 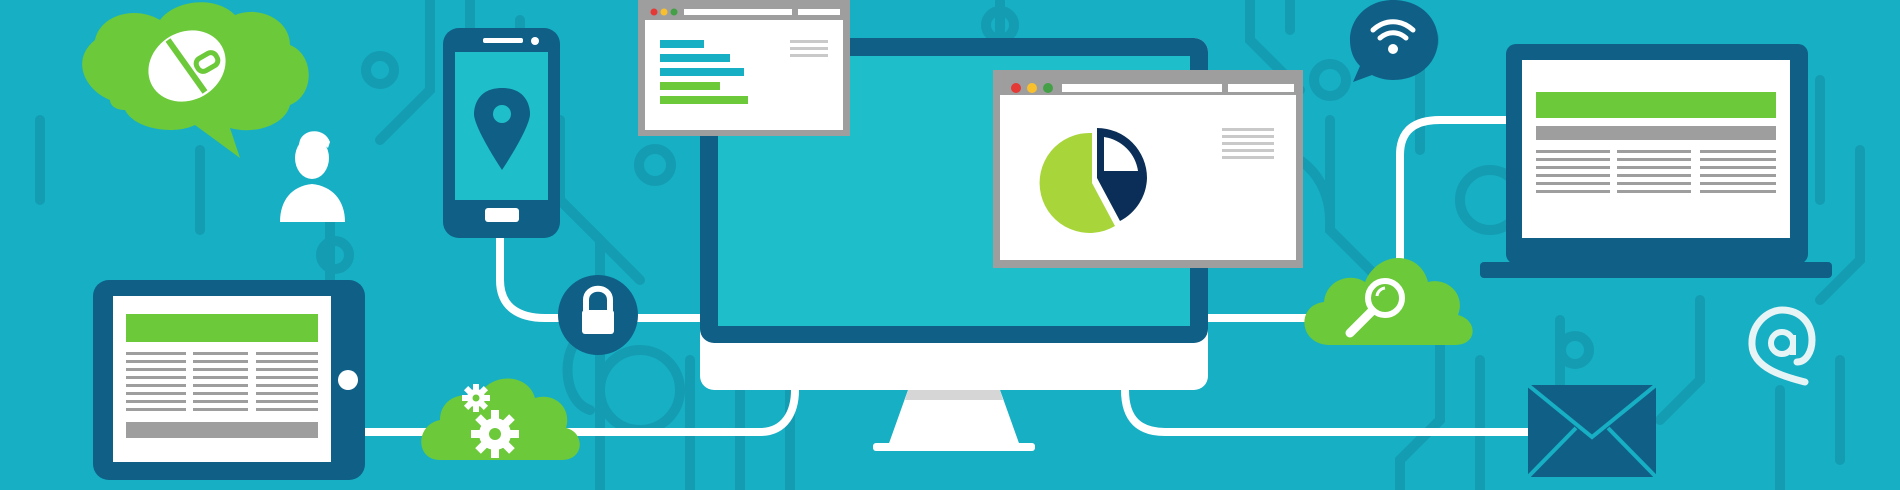 I want to click on gear-large-icon, so click(x=495, y=434).